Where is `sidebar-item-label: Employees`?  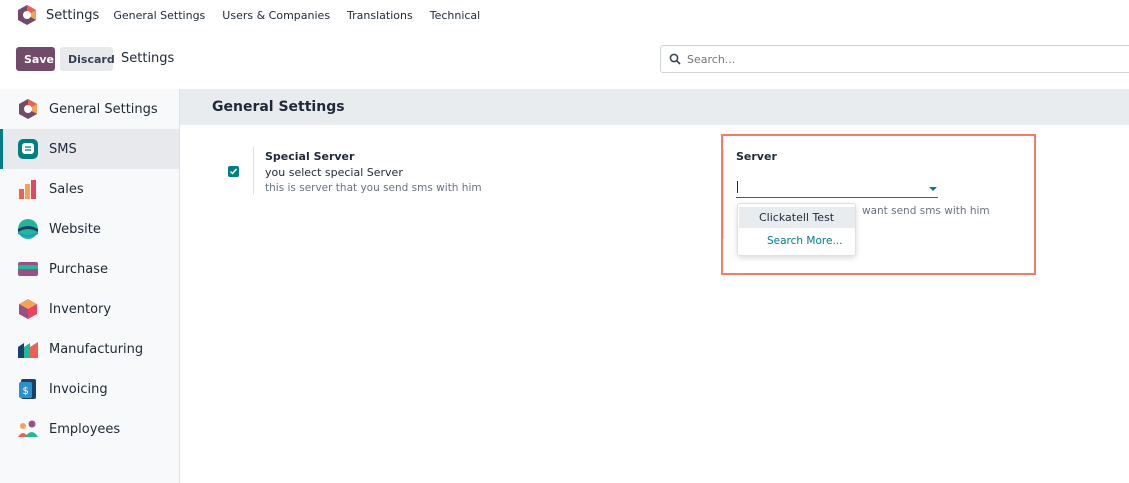
sidebar-item-label: Employees is located at coordinates (85, 429).